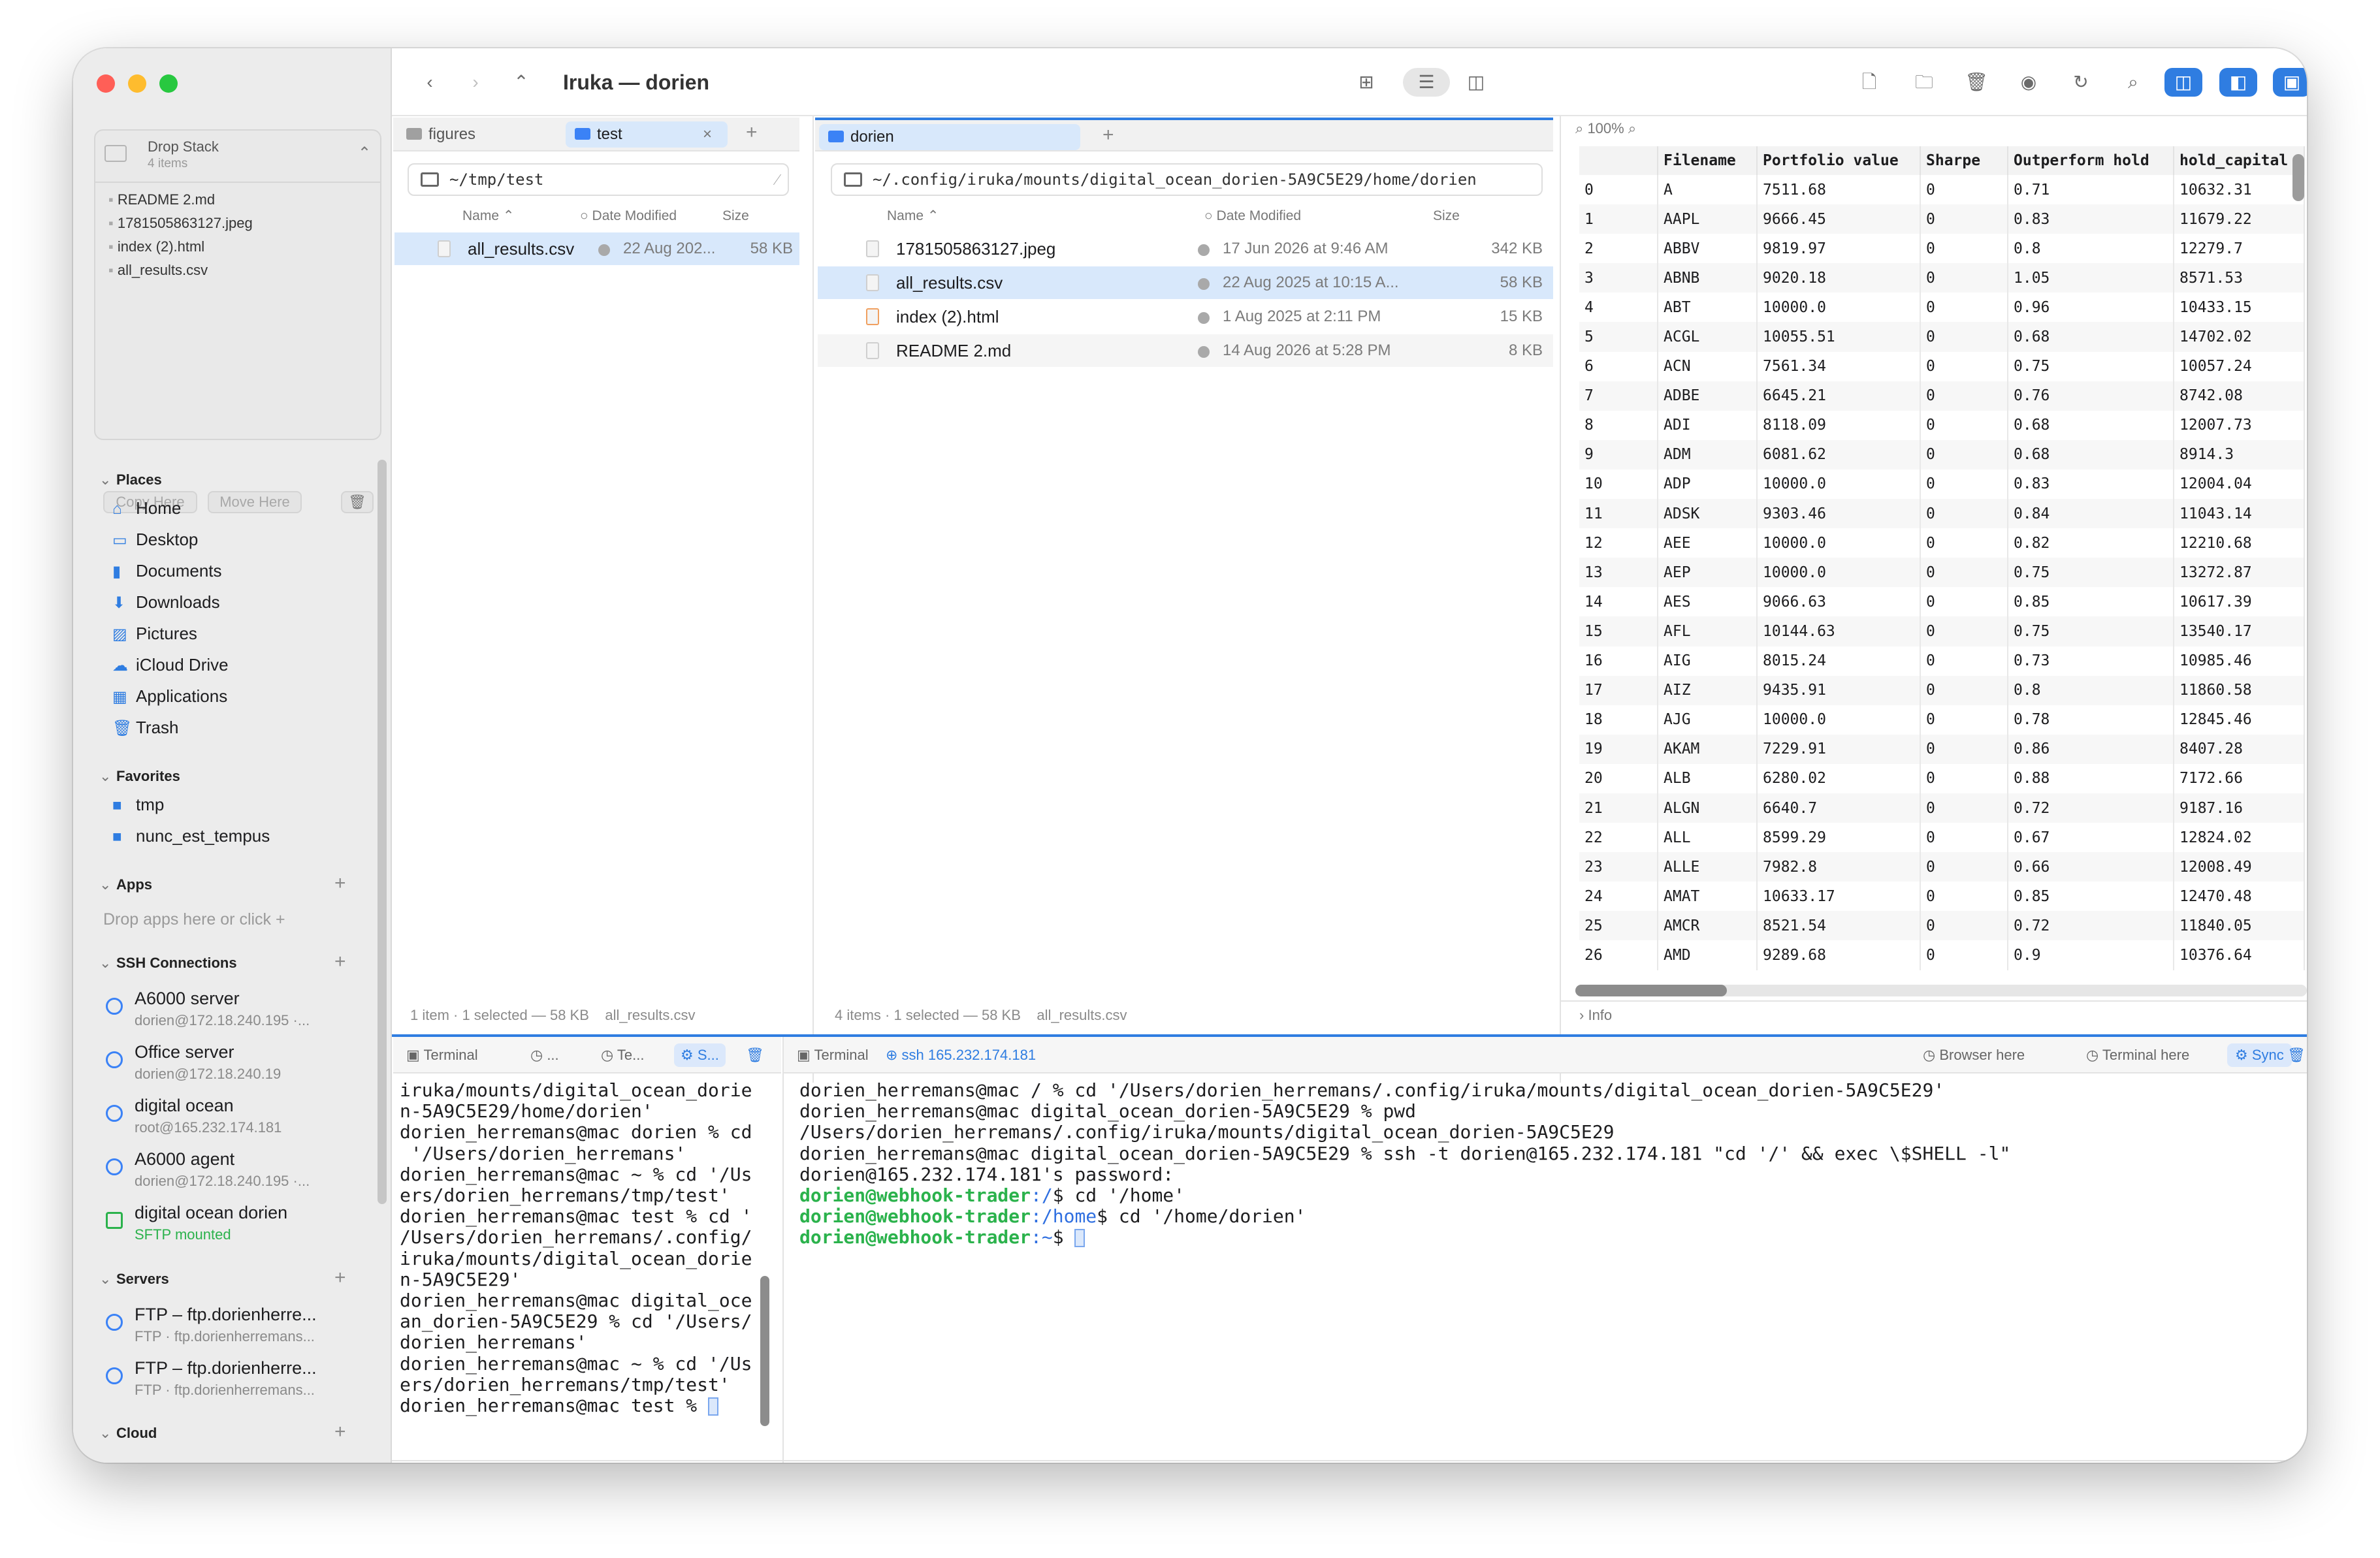  What do you see at coordinates (1942, 454) in the screenshot?
I see `table-row: 9 ADM 6081.62 0 0.68 8914.3` at bounding box center [1942, 454].